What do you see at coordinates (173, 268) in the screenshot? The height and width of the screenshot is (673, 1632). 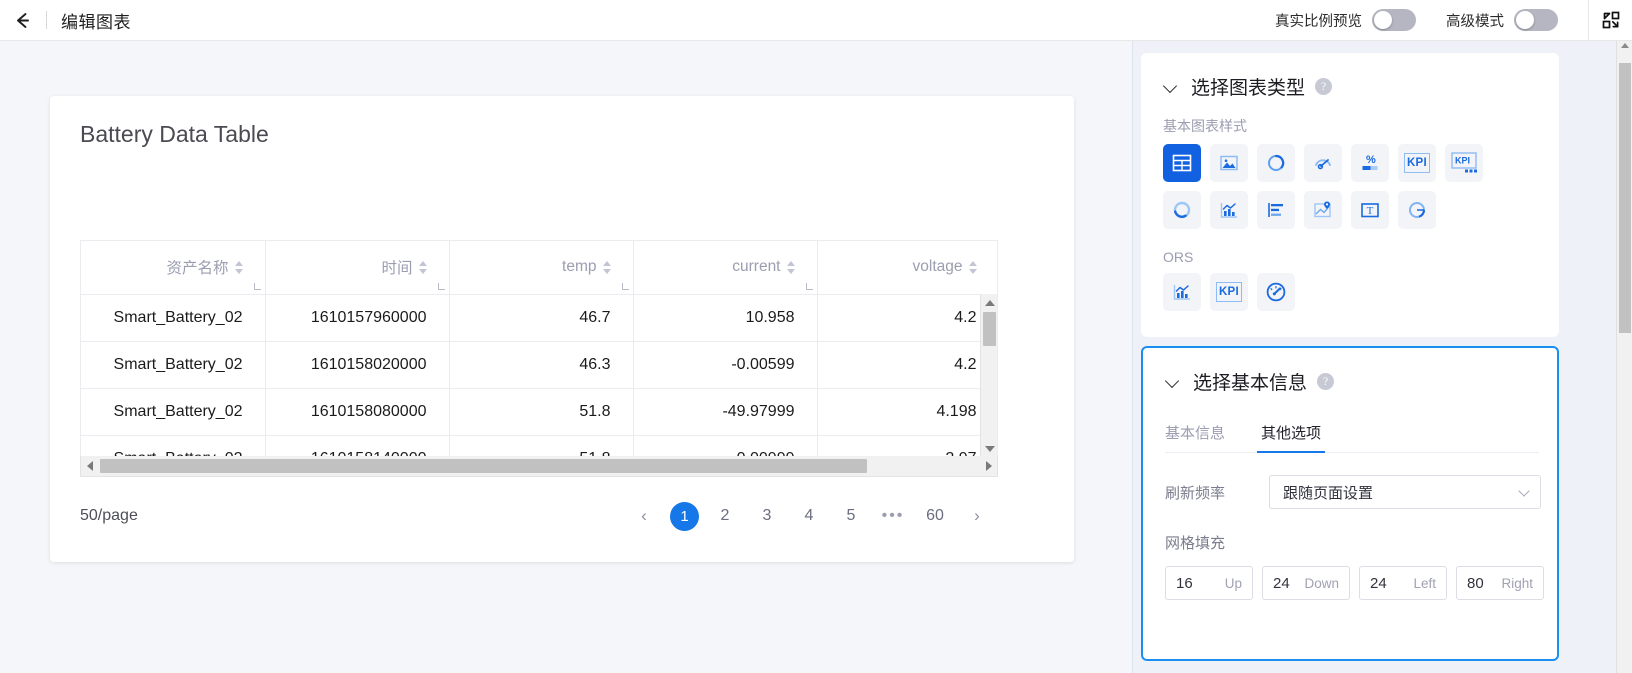 I see `column-header-asset-name: 资产名称` at bounding box center [173, 268].